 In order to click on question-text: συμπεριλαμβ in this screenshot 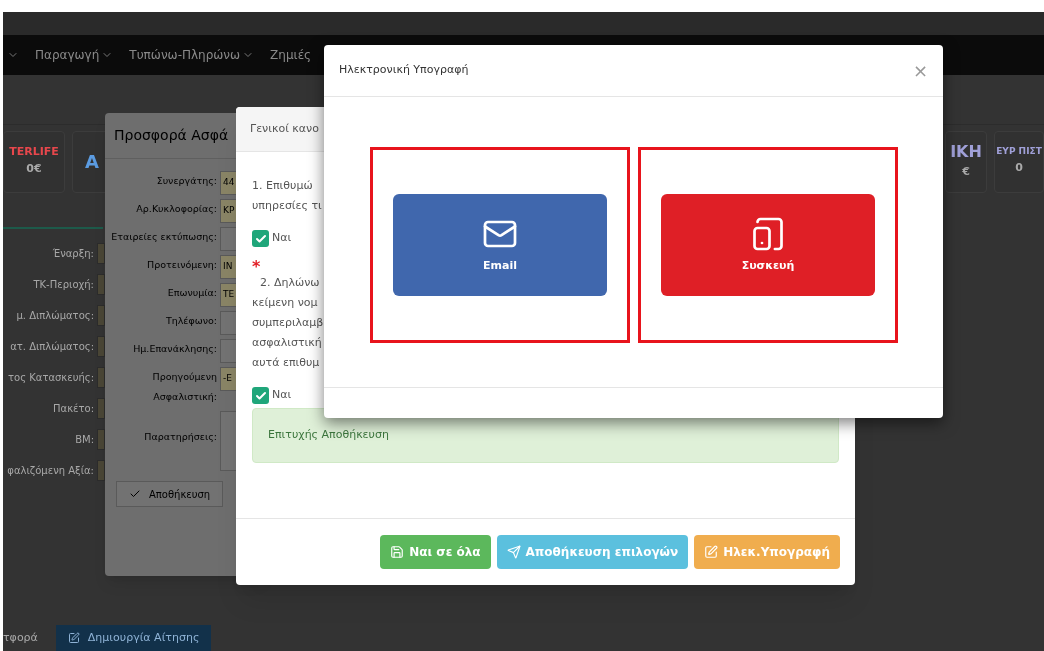, I will do `click(288, 323)`.